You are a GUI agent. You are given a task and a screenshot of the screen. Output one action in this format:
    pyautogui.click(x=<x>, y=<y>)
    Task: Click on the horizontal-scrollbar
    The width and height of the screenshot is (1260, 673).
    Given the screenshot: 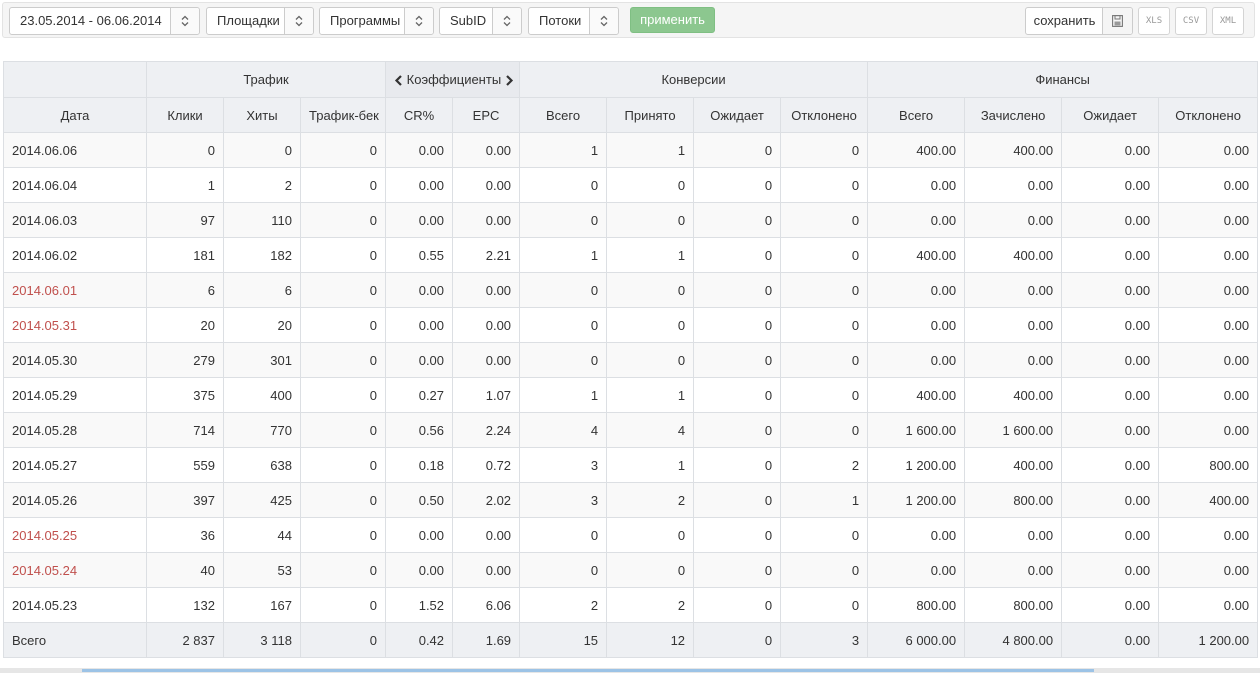 What is the action you would take?
    pyautogui.click(x=630, y=670)
    